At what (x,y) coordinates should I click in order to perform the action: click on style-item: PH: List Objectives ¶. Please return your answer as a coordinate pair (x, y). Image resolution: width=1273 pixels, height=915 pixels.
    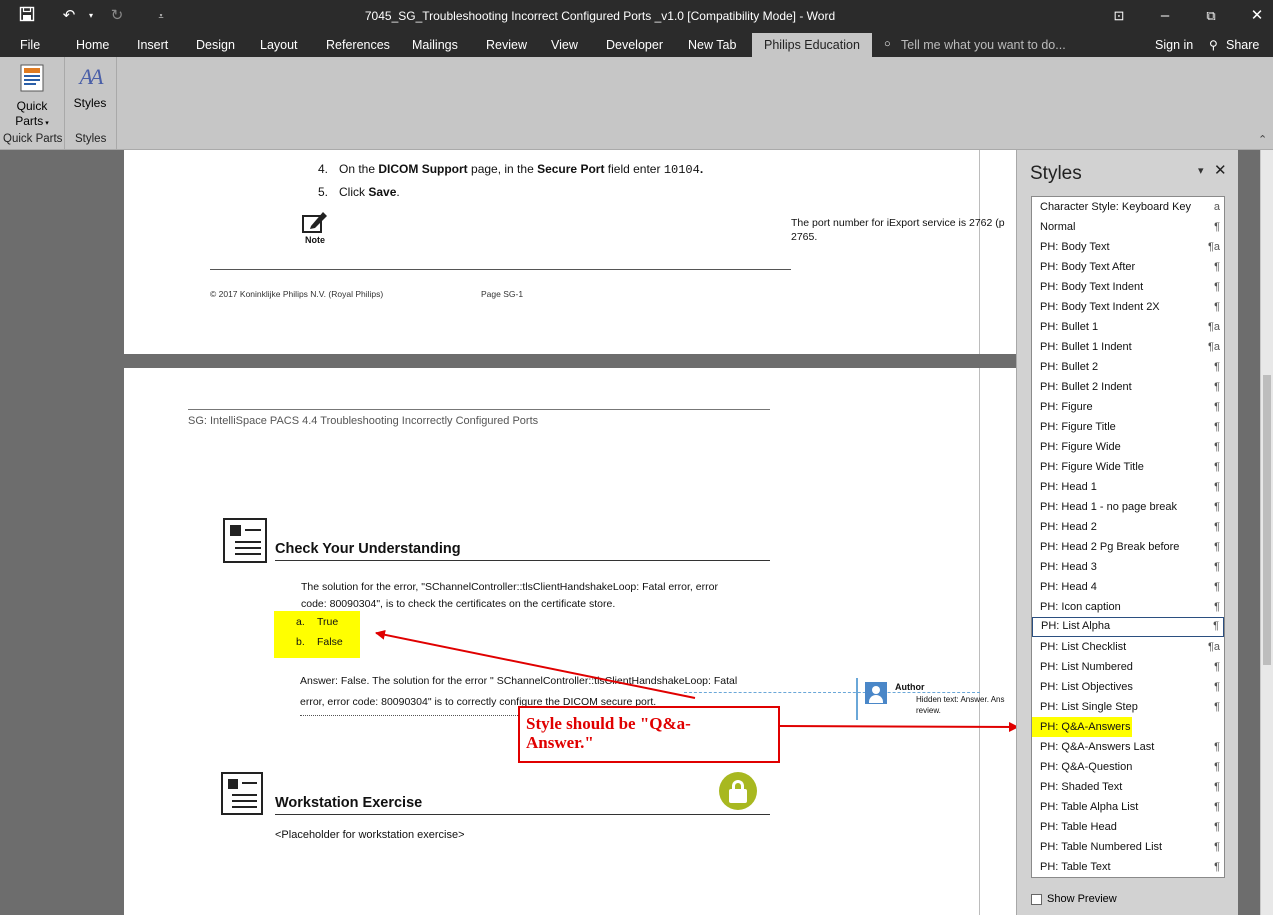
    Looking at the image, I should click on (1128, 687).